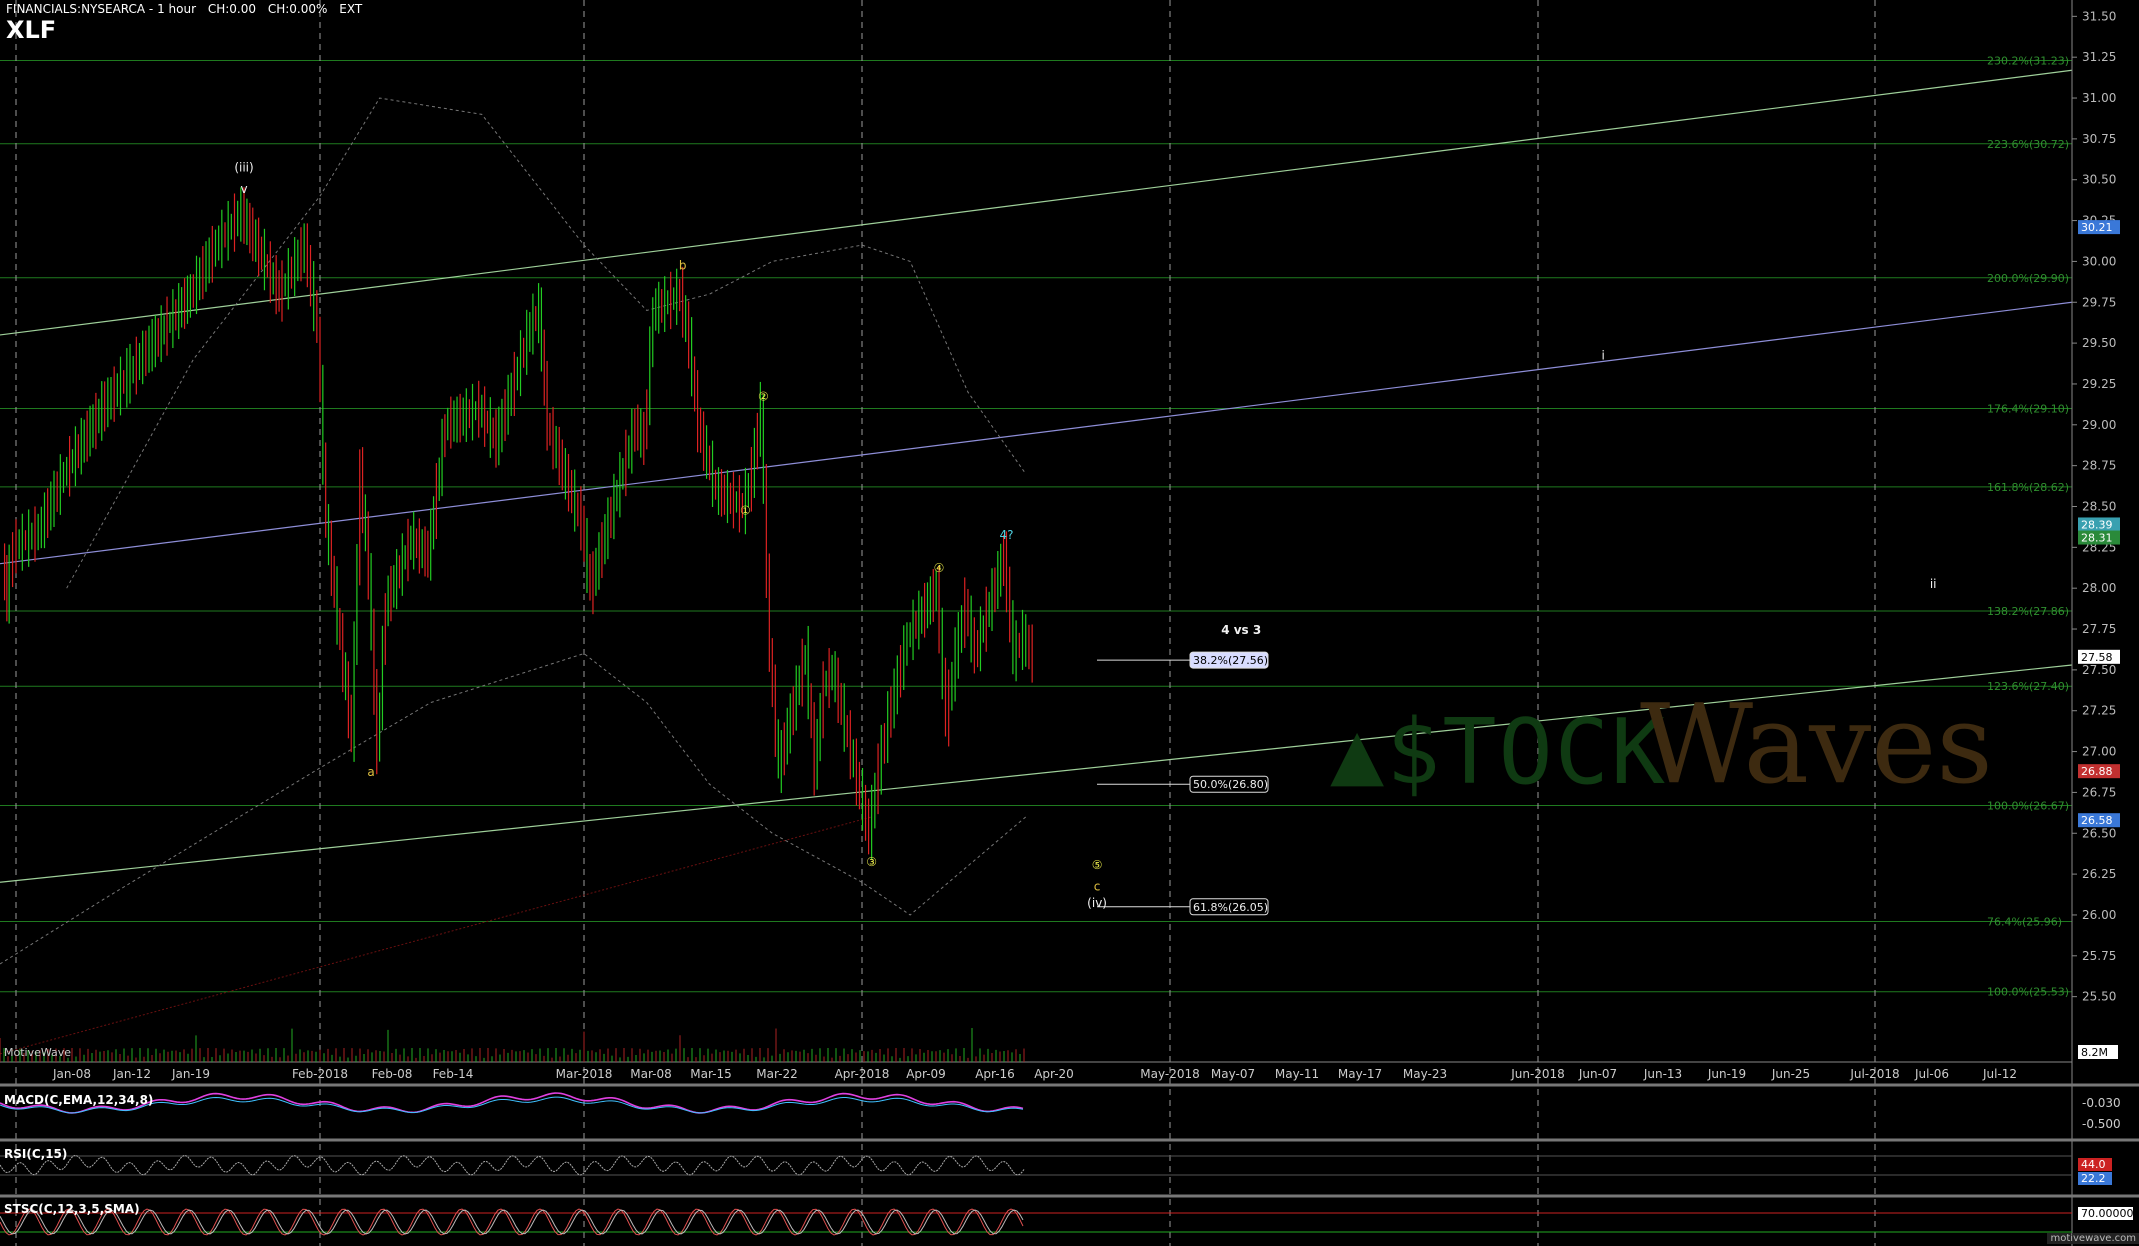  What do you see at coordinates (1499, 752) in the screenshot?
I see `watermark-stock: ▲$TOCK` at bounding box center [1499, 752].